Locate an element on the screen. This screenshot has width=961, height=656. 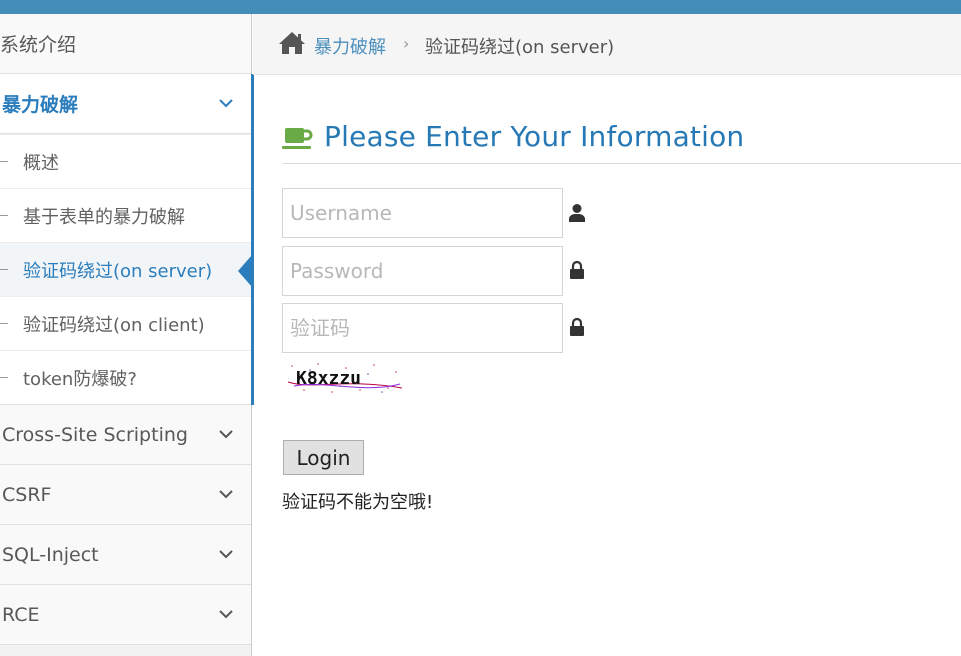
captcha-image: K8xzzu is located at coordinates (344, 378).